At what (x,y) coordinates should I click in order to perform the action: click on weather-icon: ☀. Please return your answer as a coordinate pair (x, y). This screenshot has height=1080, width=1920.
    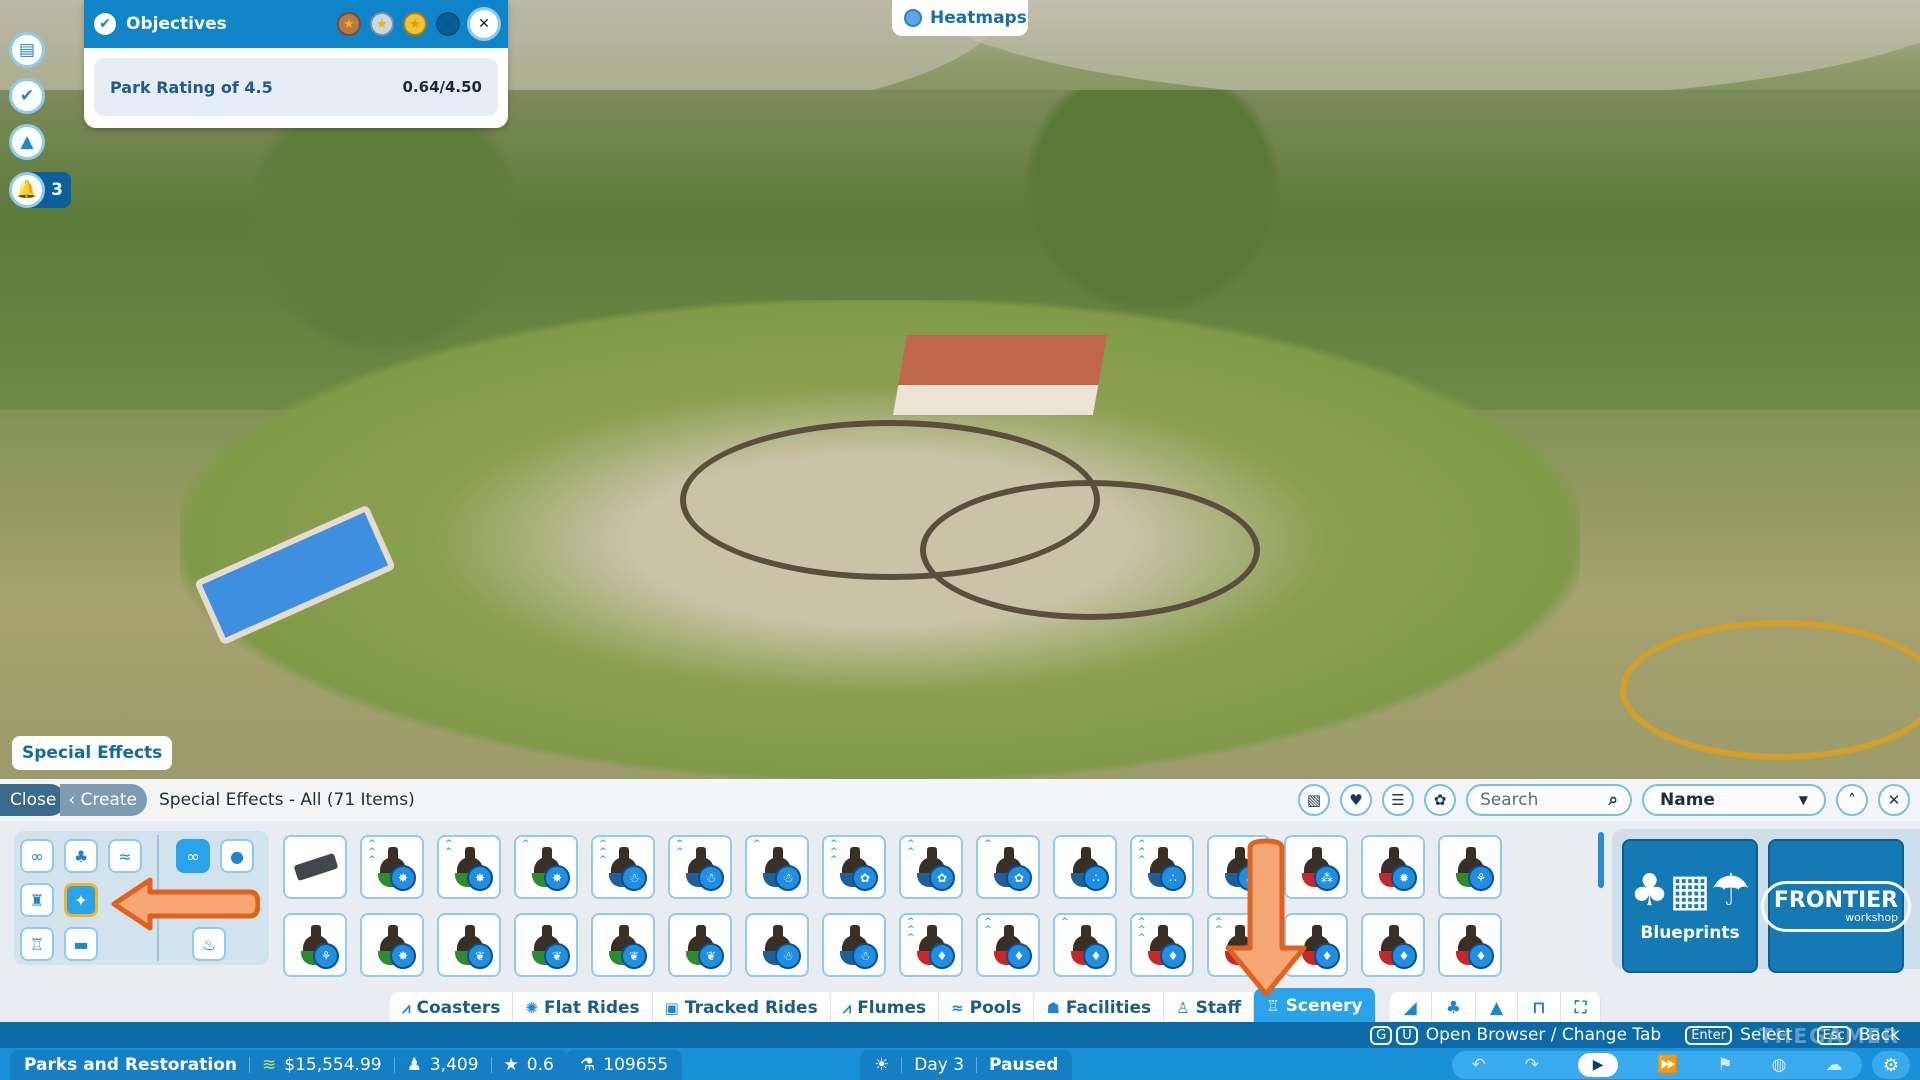
    Looking at the image, I should click on (882, 1065).